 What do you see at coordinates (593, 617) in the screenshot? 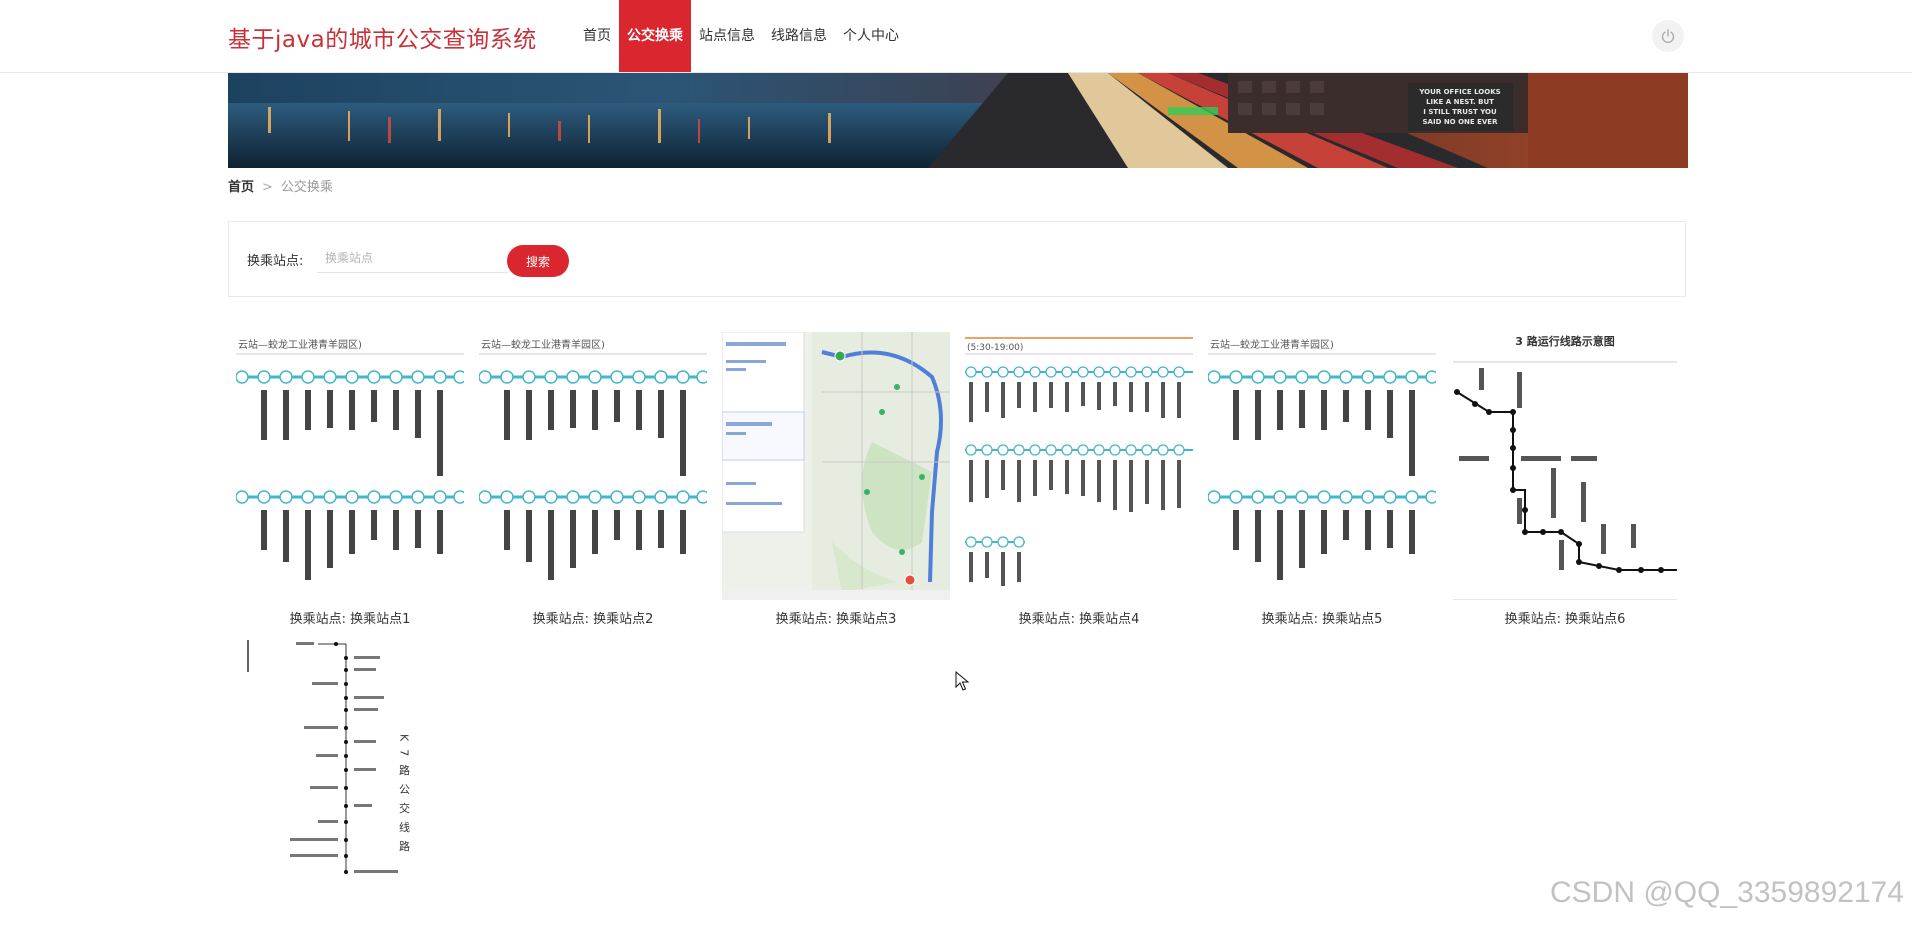
I see `card-caption: 换乘站点: 换乘站点2` at bounding box center [593, 617].